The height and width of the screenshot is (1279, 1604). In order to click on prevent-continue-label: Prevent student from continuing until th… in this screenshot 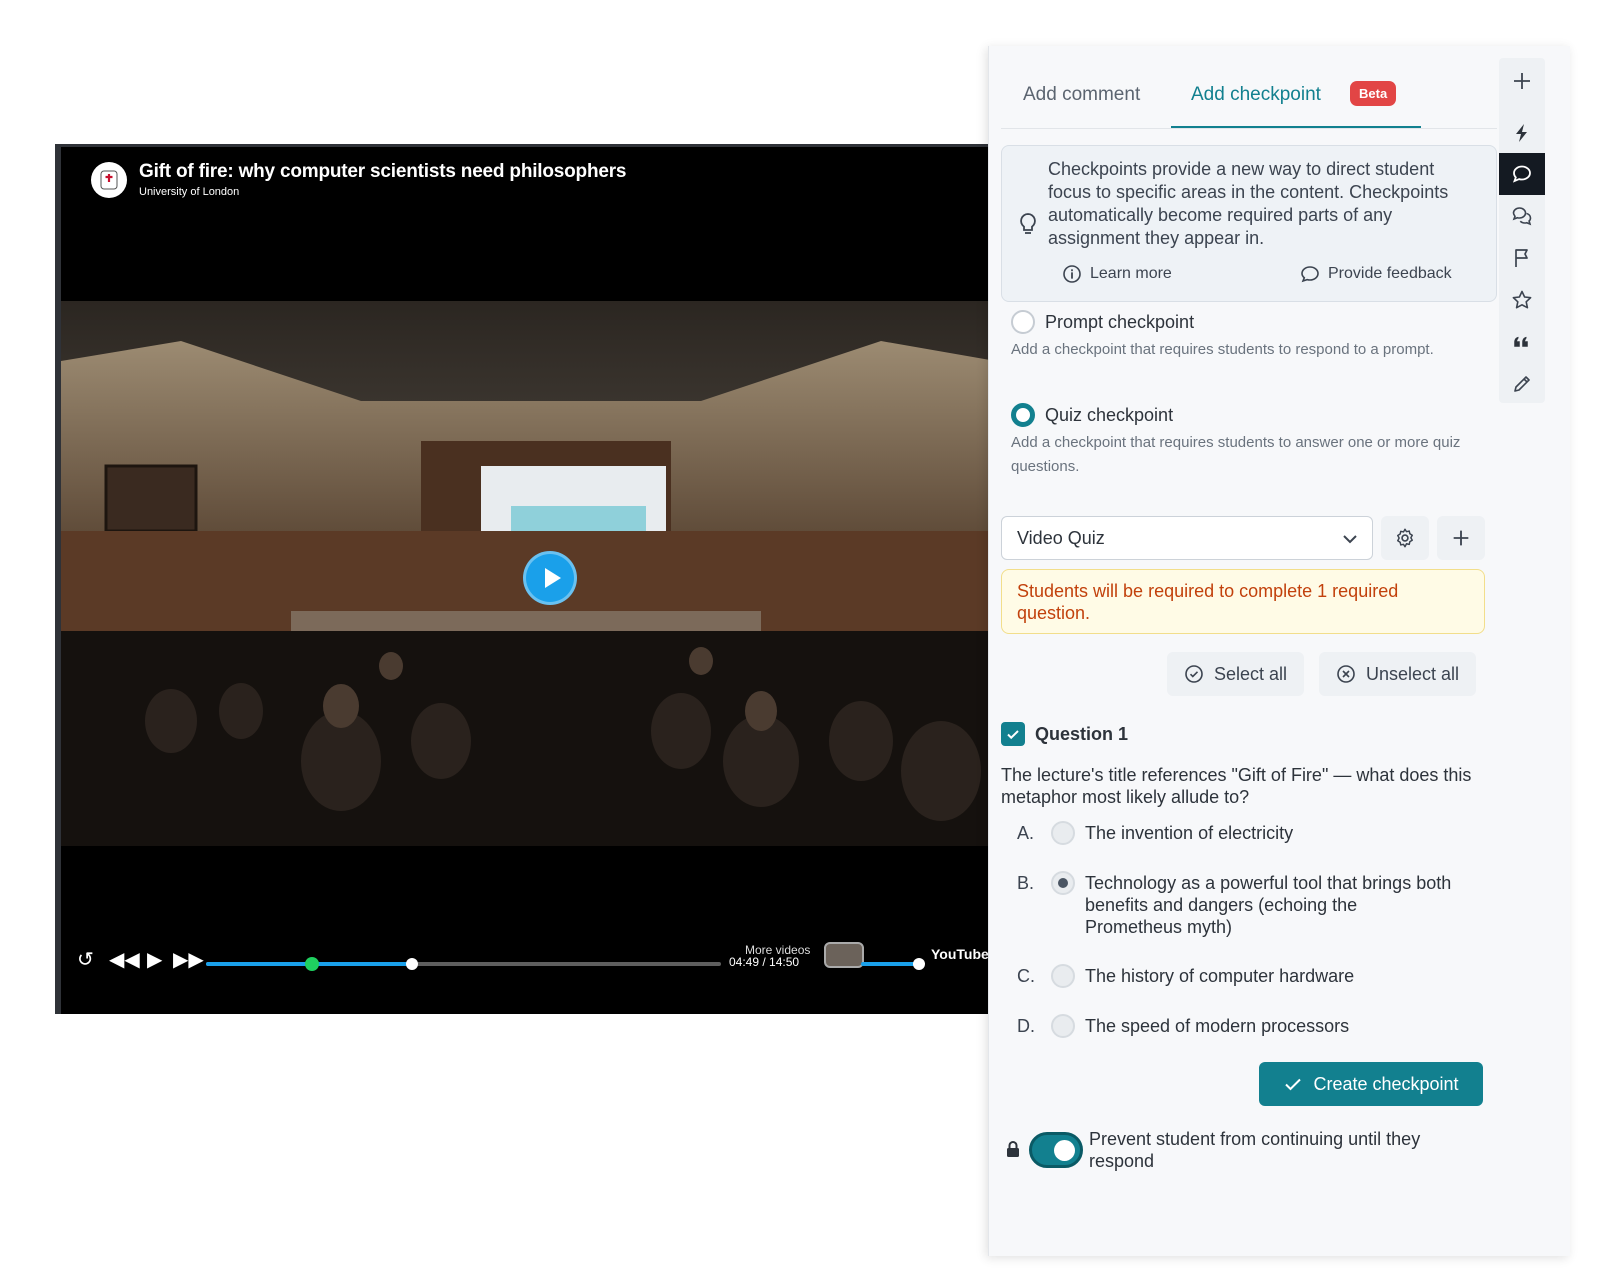, I will do `click(1284, 1150)`.